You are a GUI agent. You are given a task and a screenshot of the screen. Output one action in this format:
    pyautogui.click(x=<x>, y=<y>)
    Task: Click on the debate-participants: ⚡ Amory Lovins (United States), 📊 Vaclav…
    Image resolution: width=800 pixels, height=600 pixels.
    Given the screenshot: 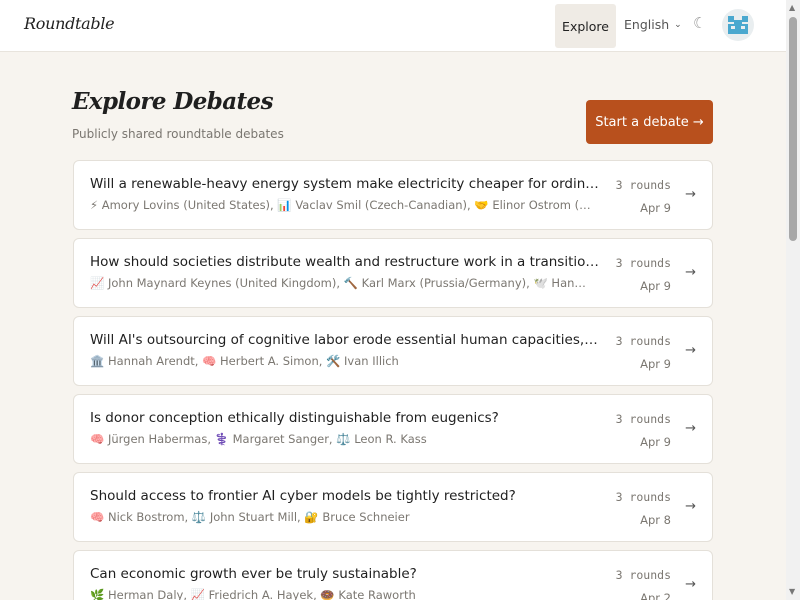 What is the action you would take?
    pyautogui.click(x=341, y=205)
    